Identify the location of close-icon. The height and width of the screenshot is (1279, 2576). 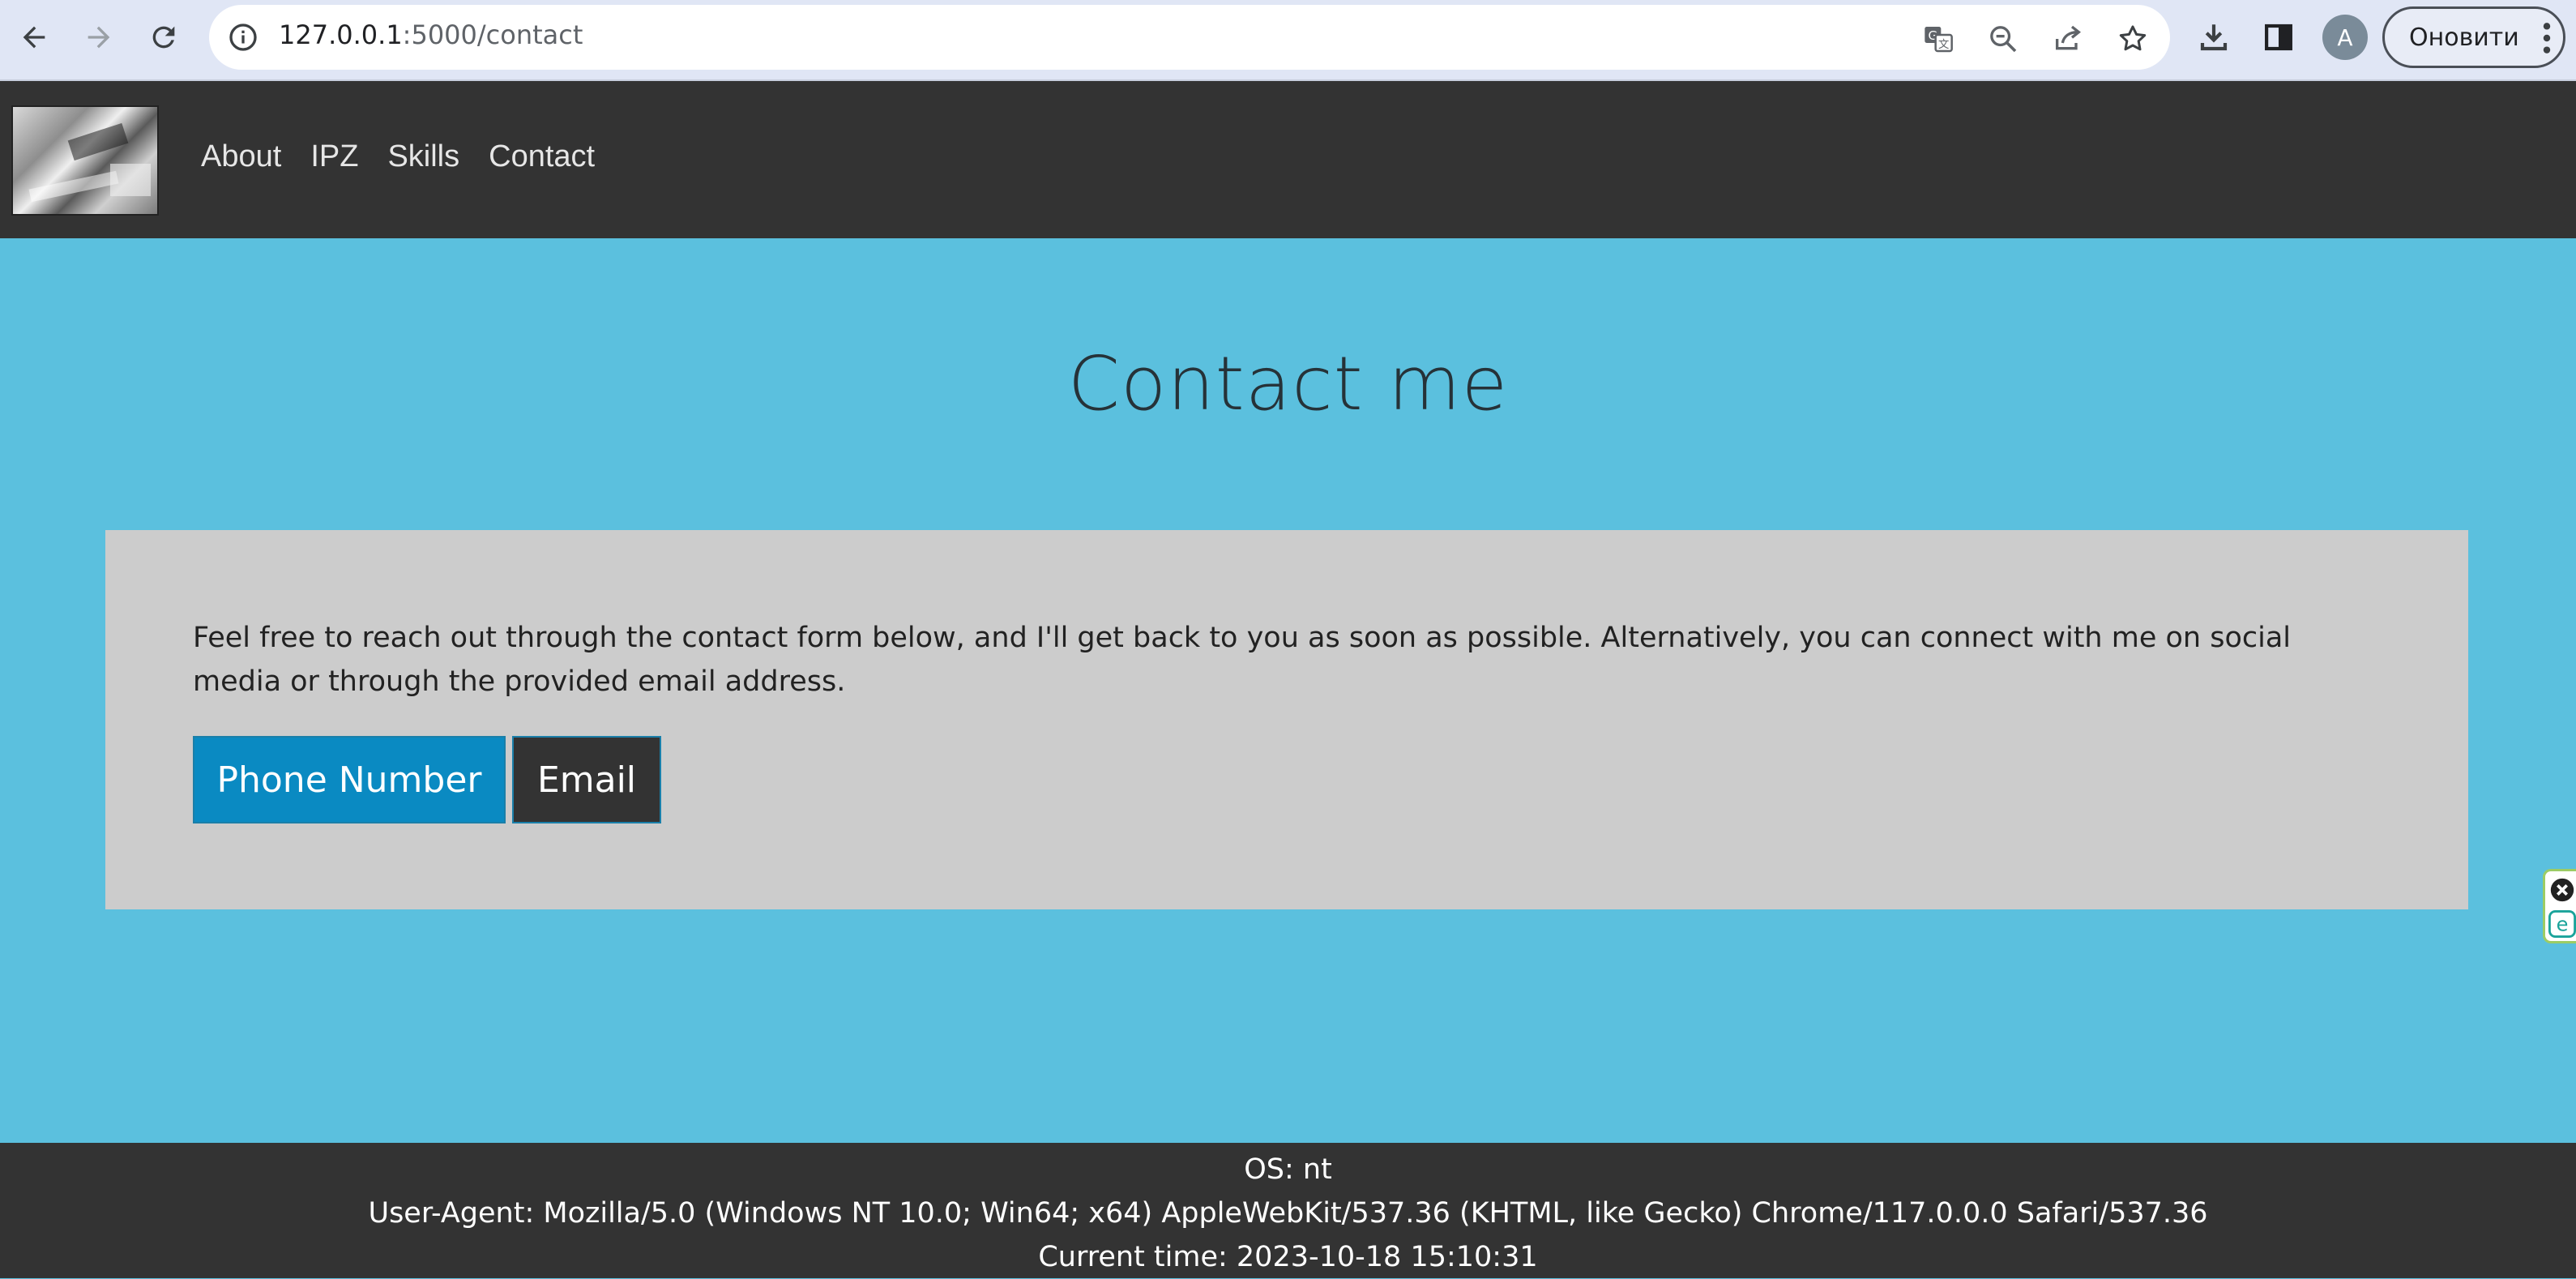
(2562, 890).